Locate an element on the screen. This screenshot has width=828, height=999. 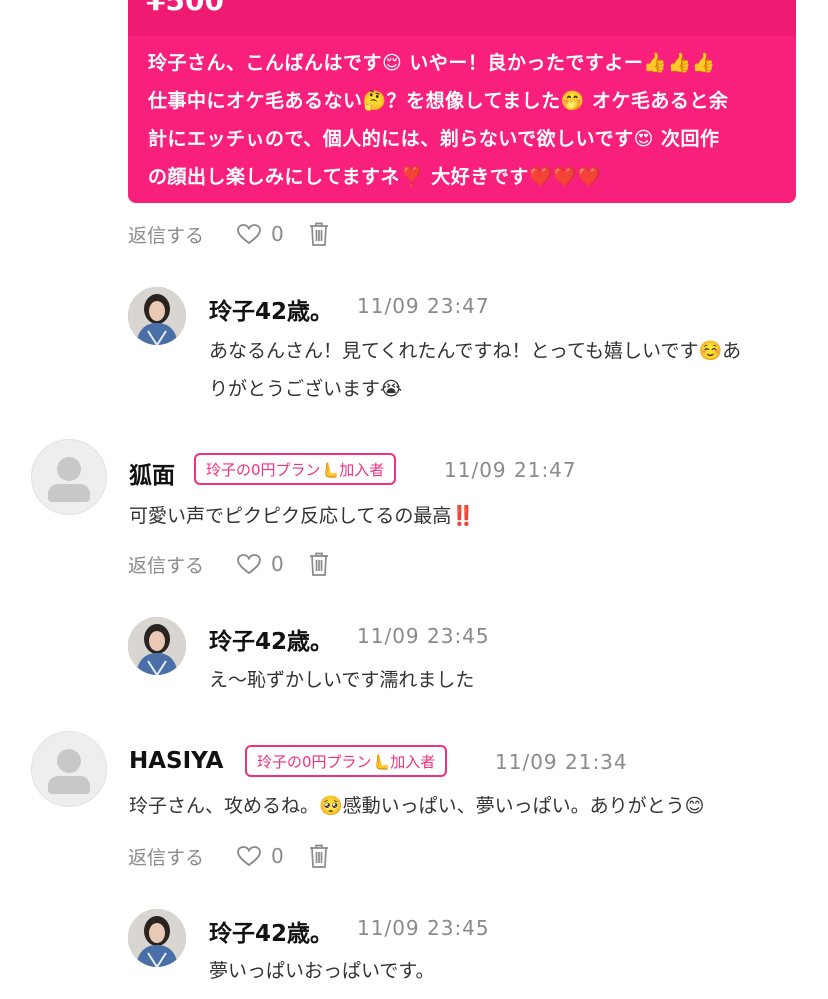
comment-text: 夢いっぱいおっぱいです。 is located at coordinates (322, 971).